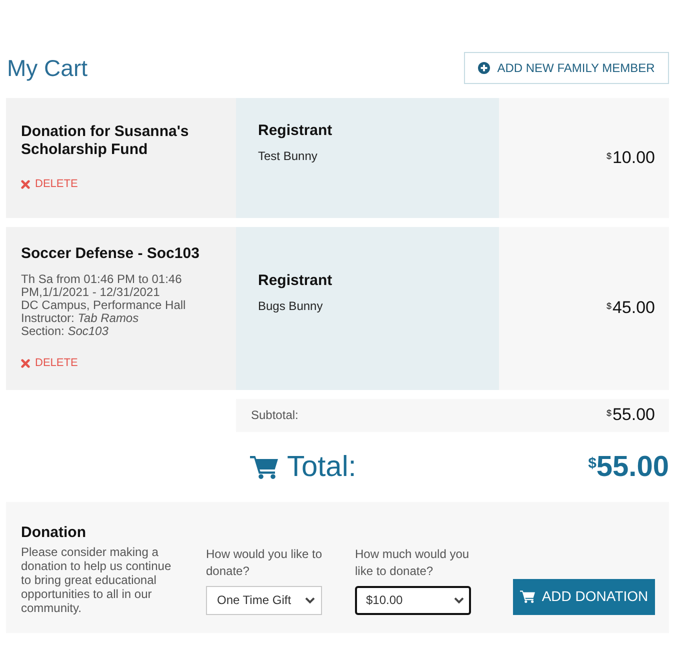 The height and width of the screenshot is (666, 679). What do you see at coordinates (630, 415) in the screenshot?
I see `subtotal-amount: $^{$}$55.00` at bounding box center [630, 415].